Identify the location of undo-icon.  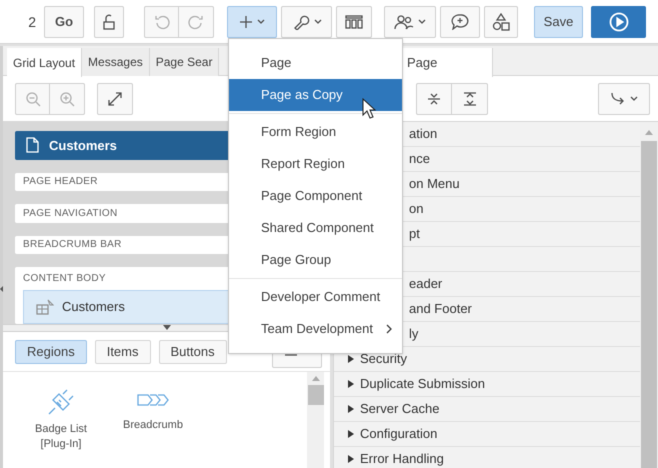
(162, 22).